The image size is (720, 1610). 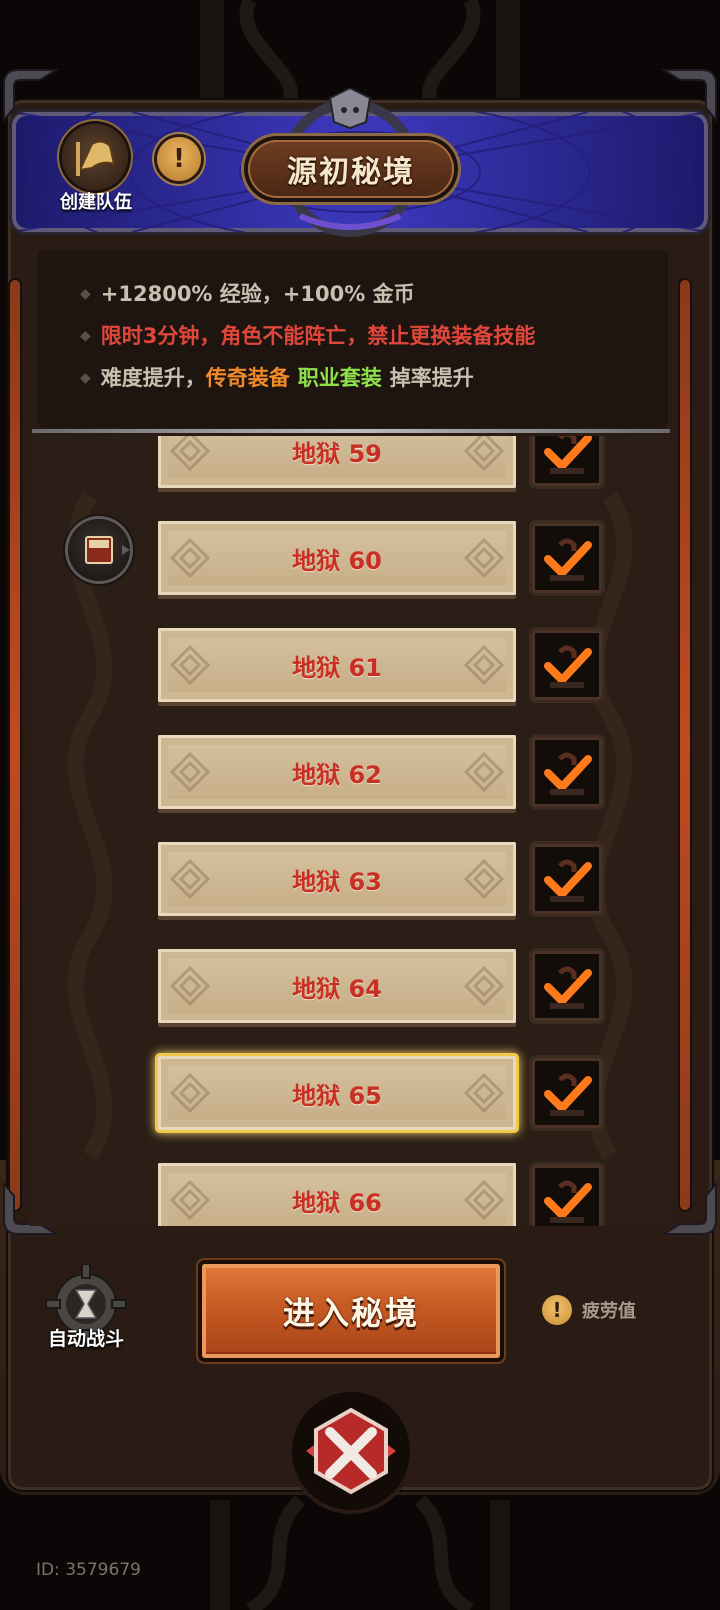 I want to click on auto-fight-label: 自动战斗, so click(x=85, y=1339).